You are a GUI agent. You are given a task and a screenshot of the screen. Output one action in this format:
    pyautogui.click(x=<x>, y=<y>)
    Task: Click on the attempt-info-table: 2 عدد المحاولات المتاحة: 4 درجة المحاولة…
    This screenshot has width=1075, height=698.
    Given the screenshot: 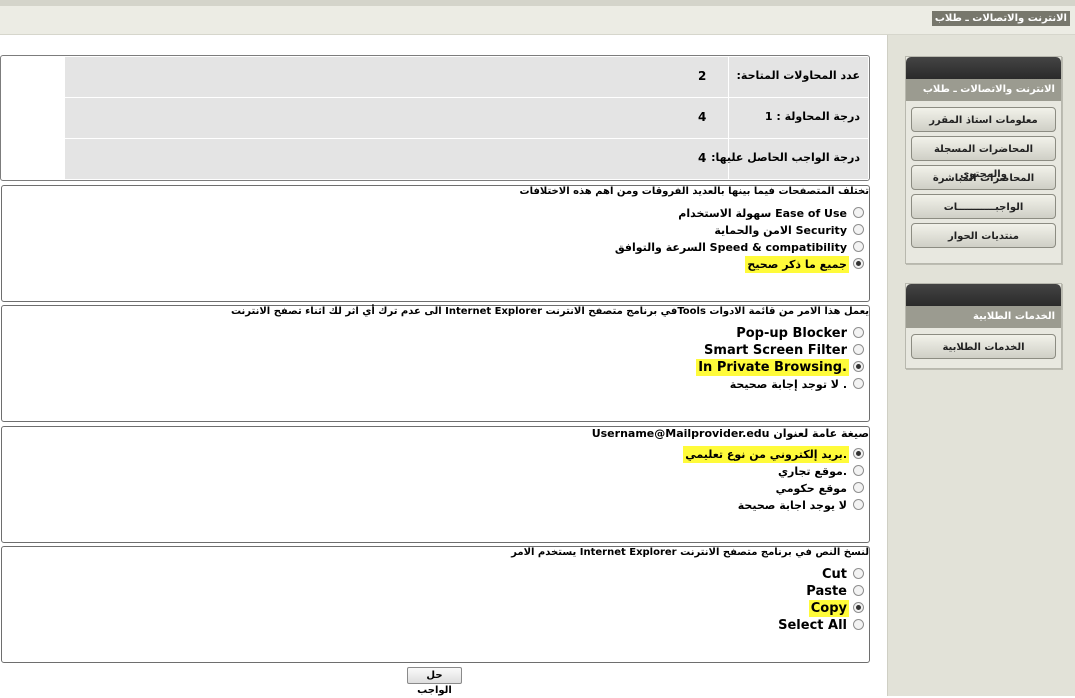 What is the action you would take?
    pyautogui.click(x=435, y=118)
    